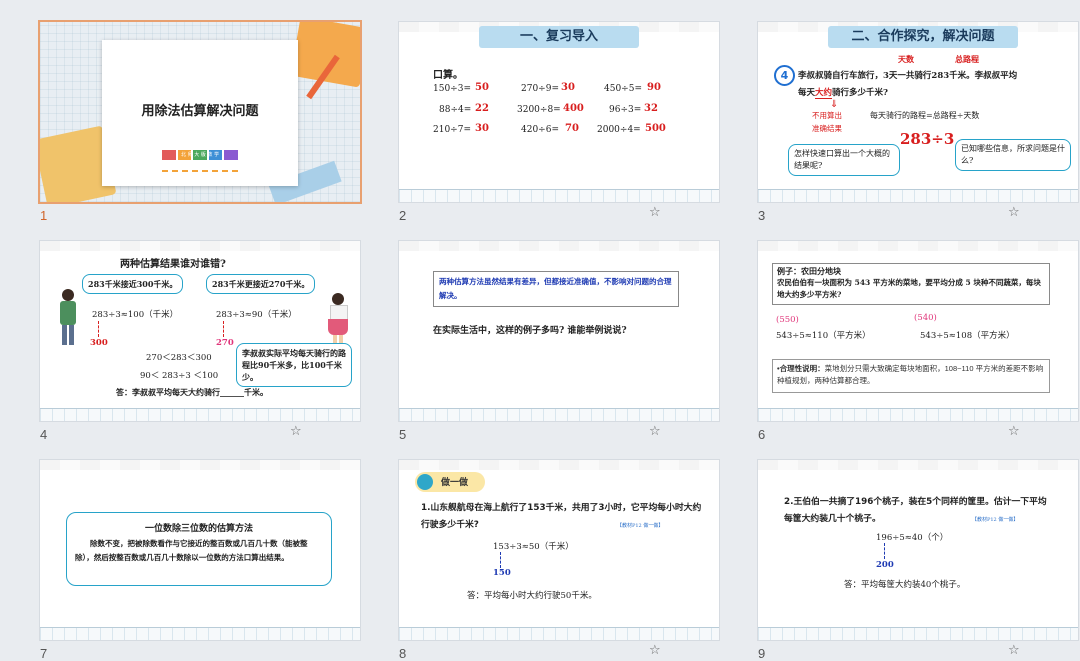 The width and height of the screenshot is (1080, 661). I want to click on problem-line-1: 李叔叔骑自行车旅行，3天一共骑行283千米。李叔叔平均, so click(908, 76).